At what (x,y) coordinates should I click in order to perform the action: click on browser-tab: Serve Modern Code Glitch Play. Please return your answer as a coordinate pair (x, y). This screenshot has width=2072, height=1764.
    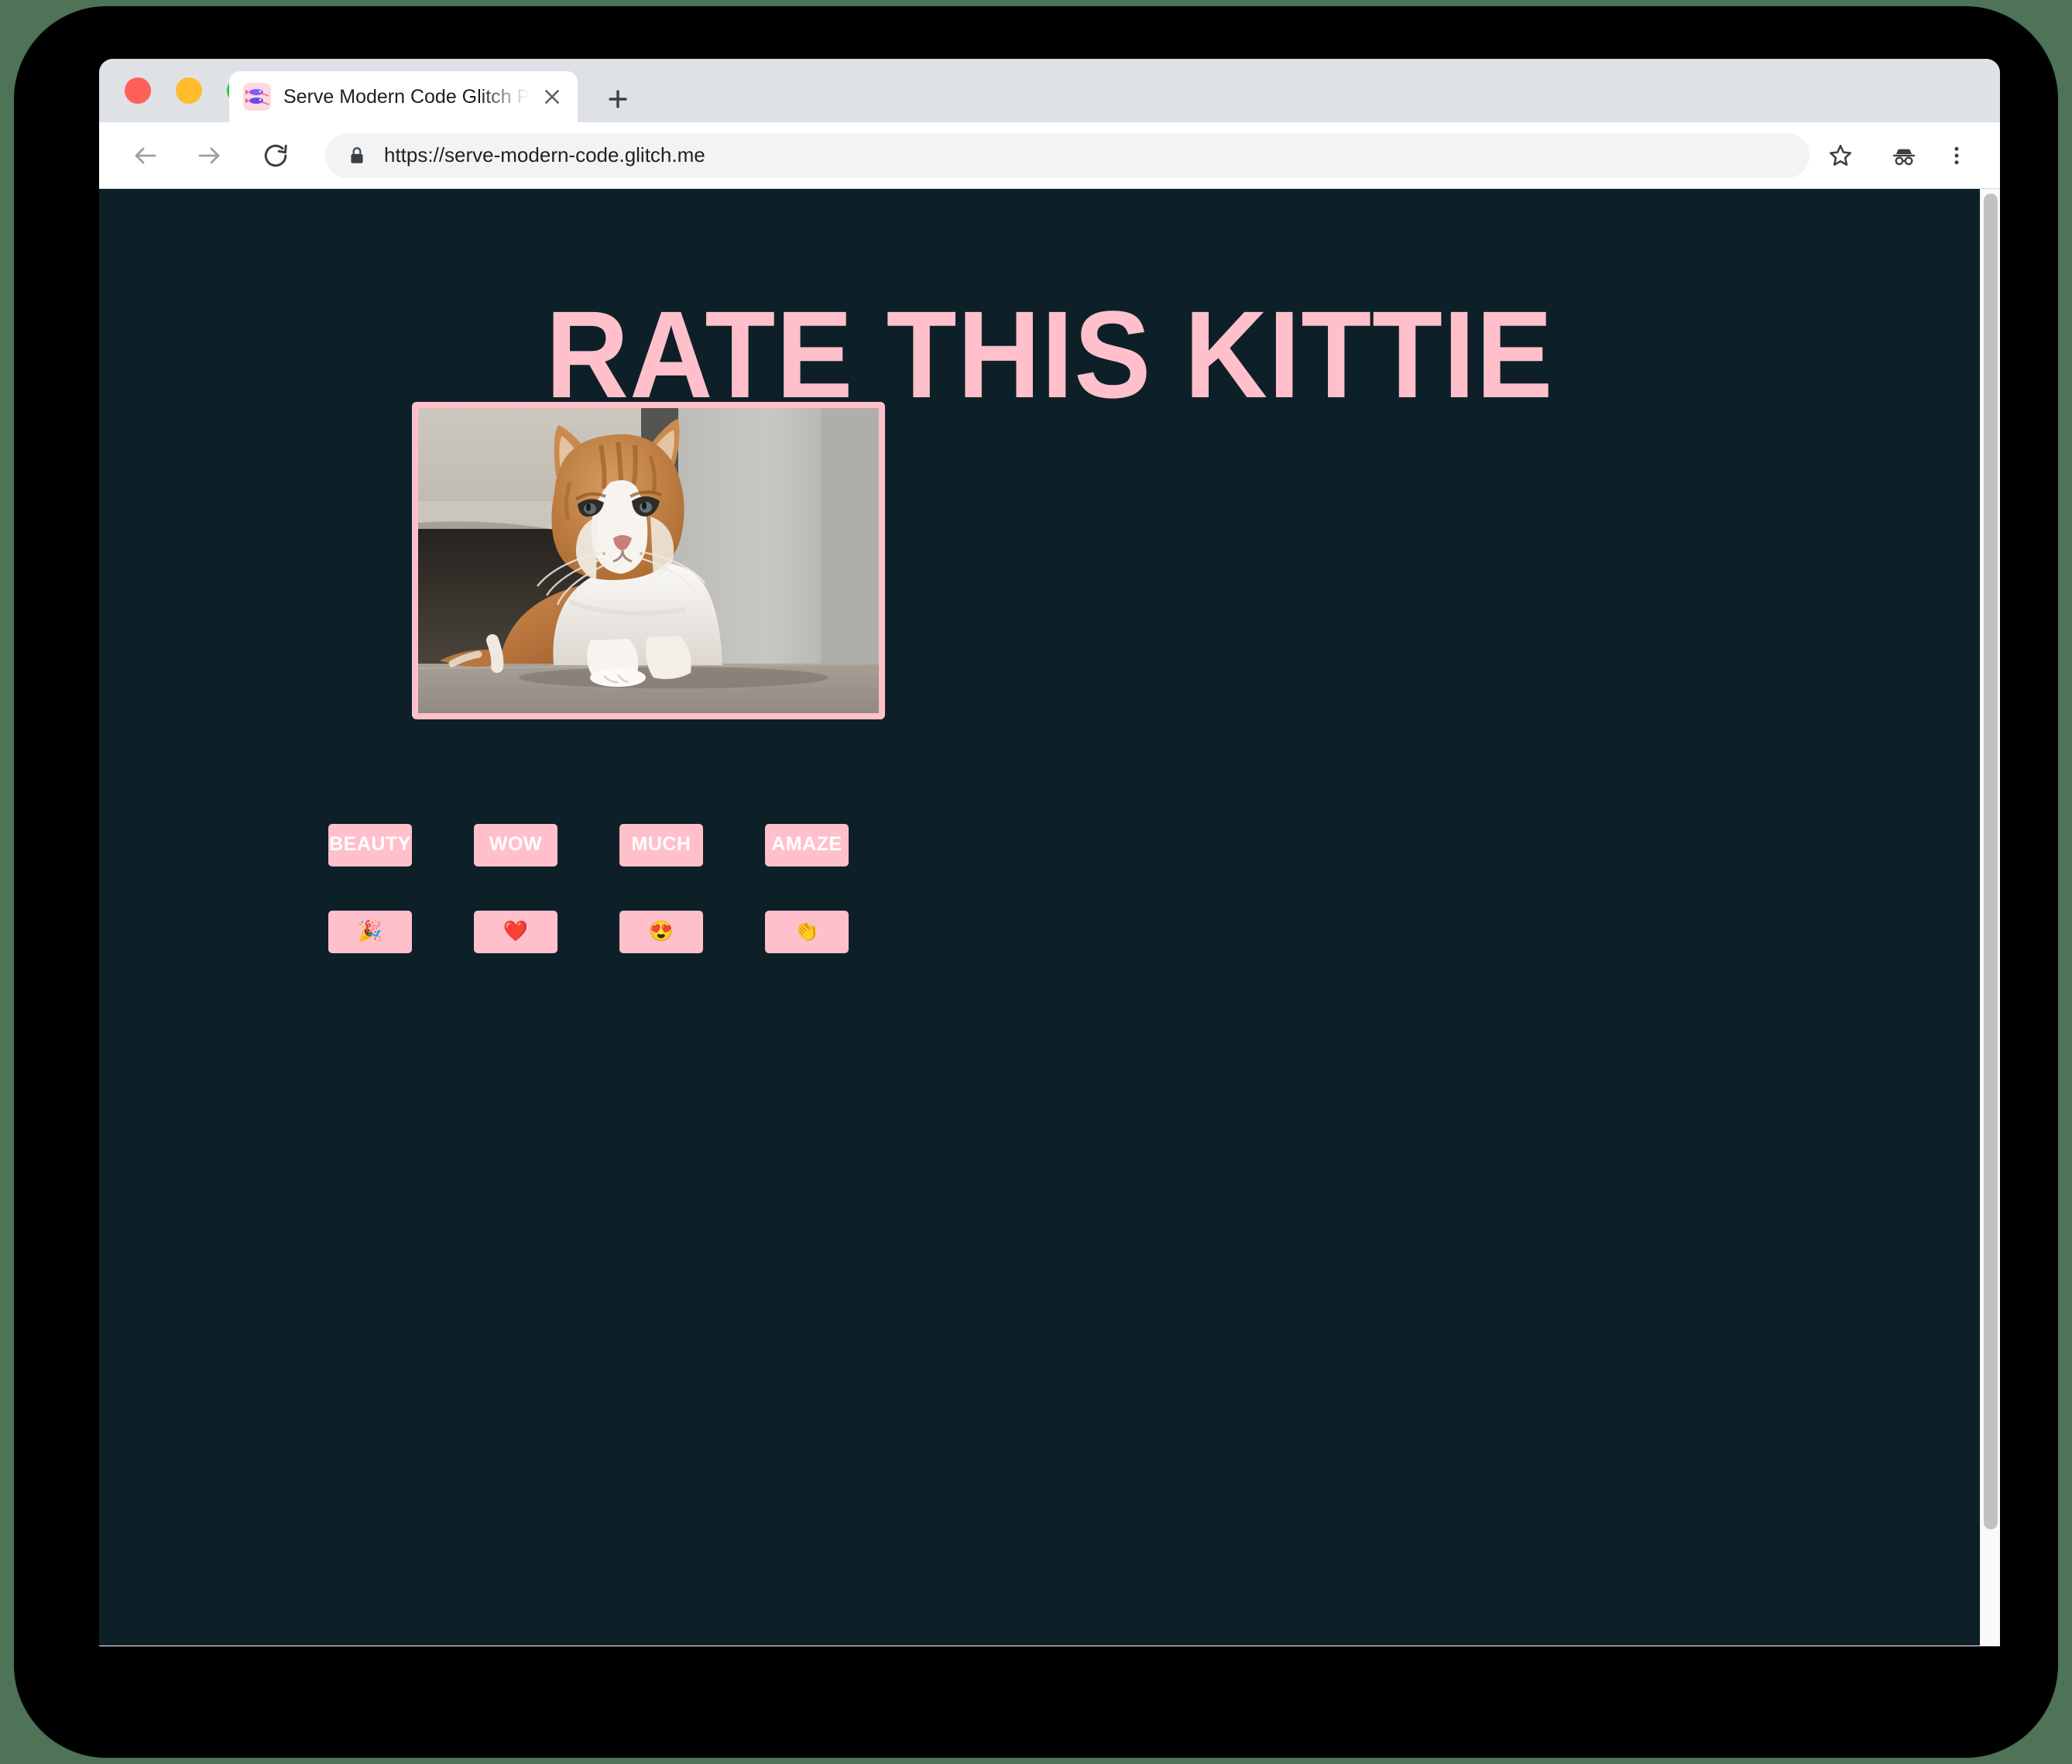
    Looking at the image, I should click on (404, 96).